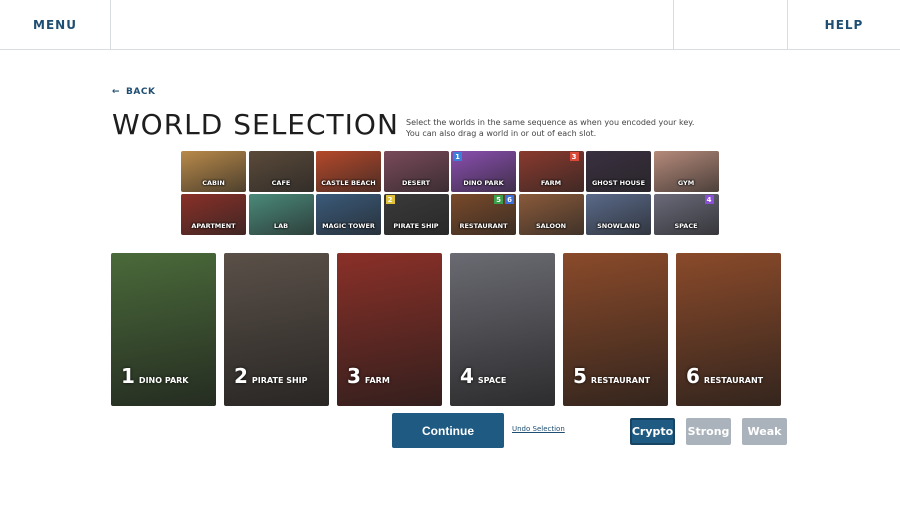 The width and height of the screenshot is (900, 506). What do you see at coordinates (467, 376) in the screenshot?
I see `slot-number: 4` at bounding box center [467, 376].